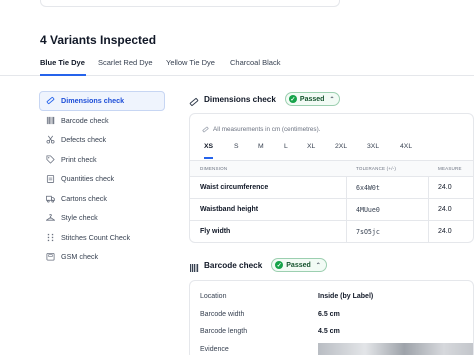  What do you see at coordinates (102, 257) in the screenshot?
I see `sidebar-item-gsm: GSM check` at bounding box center [102, 257].